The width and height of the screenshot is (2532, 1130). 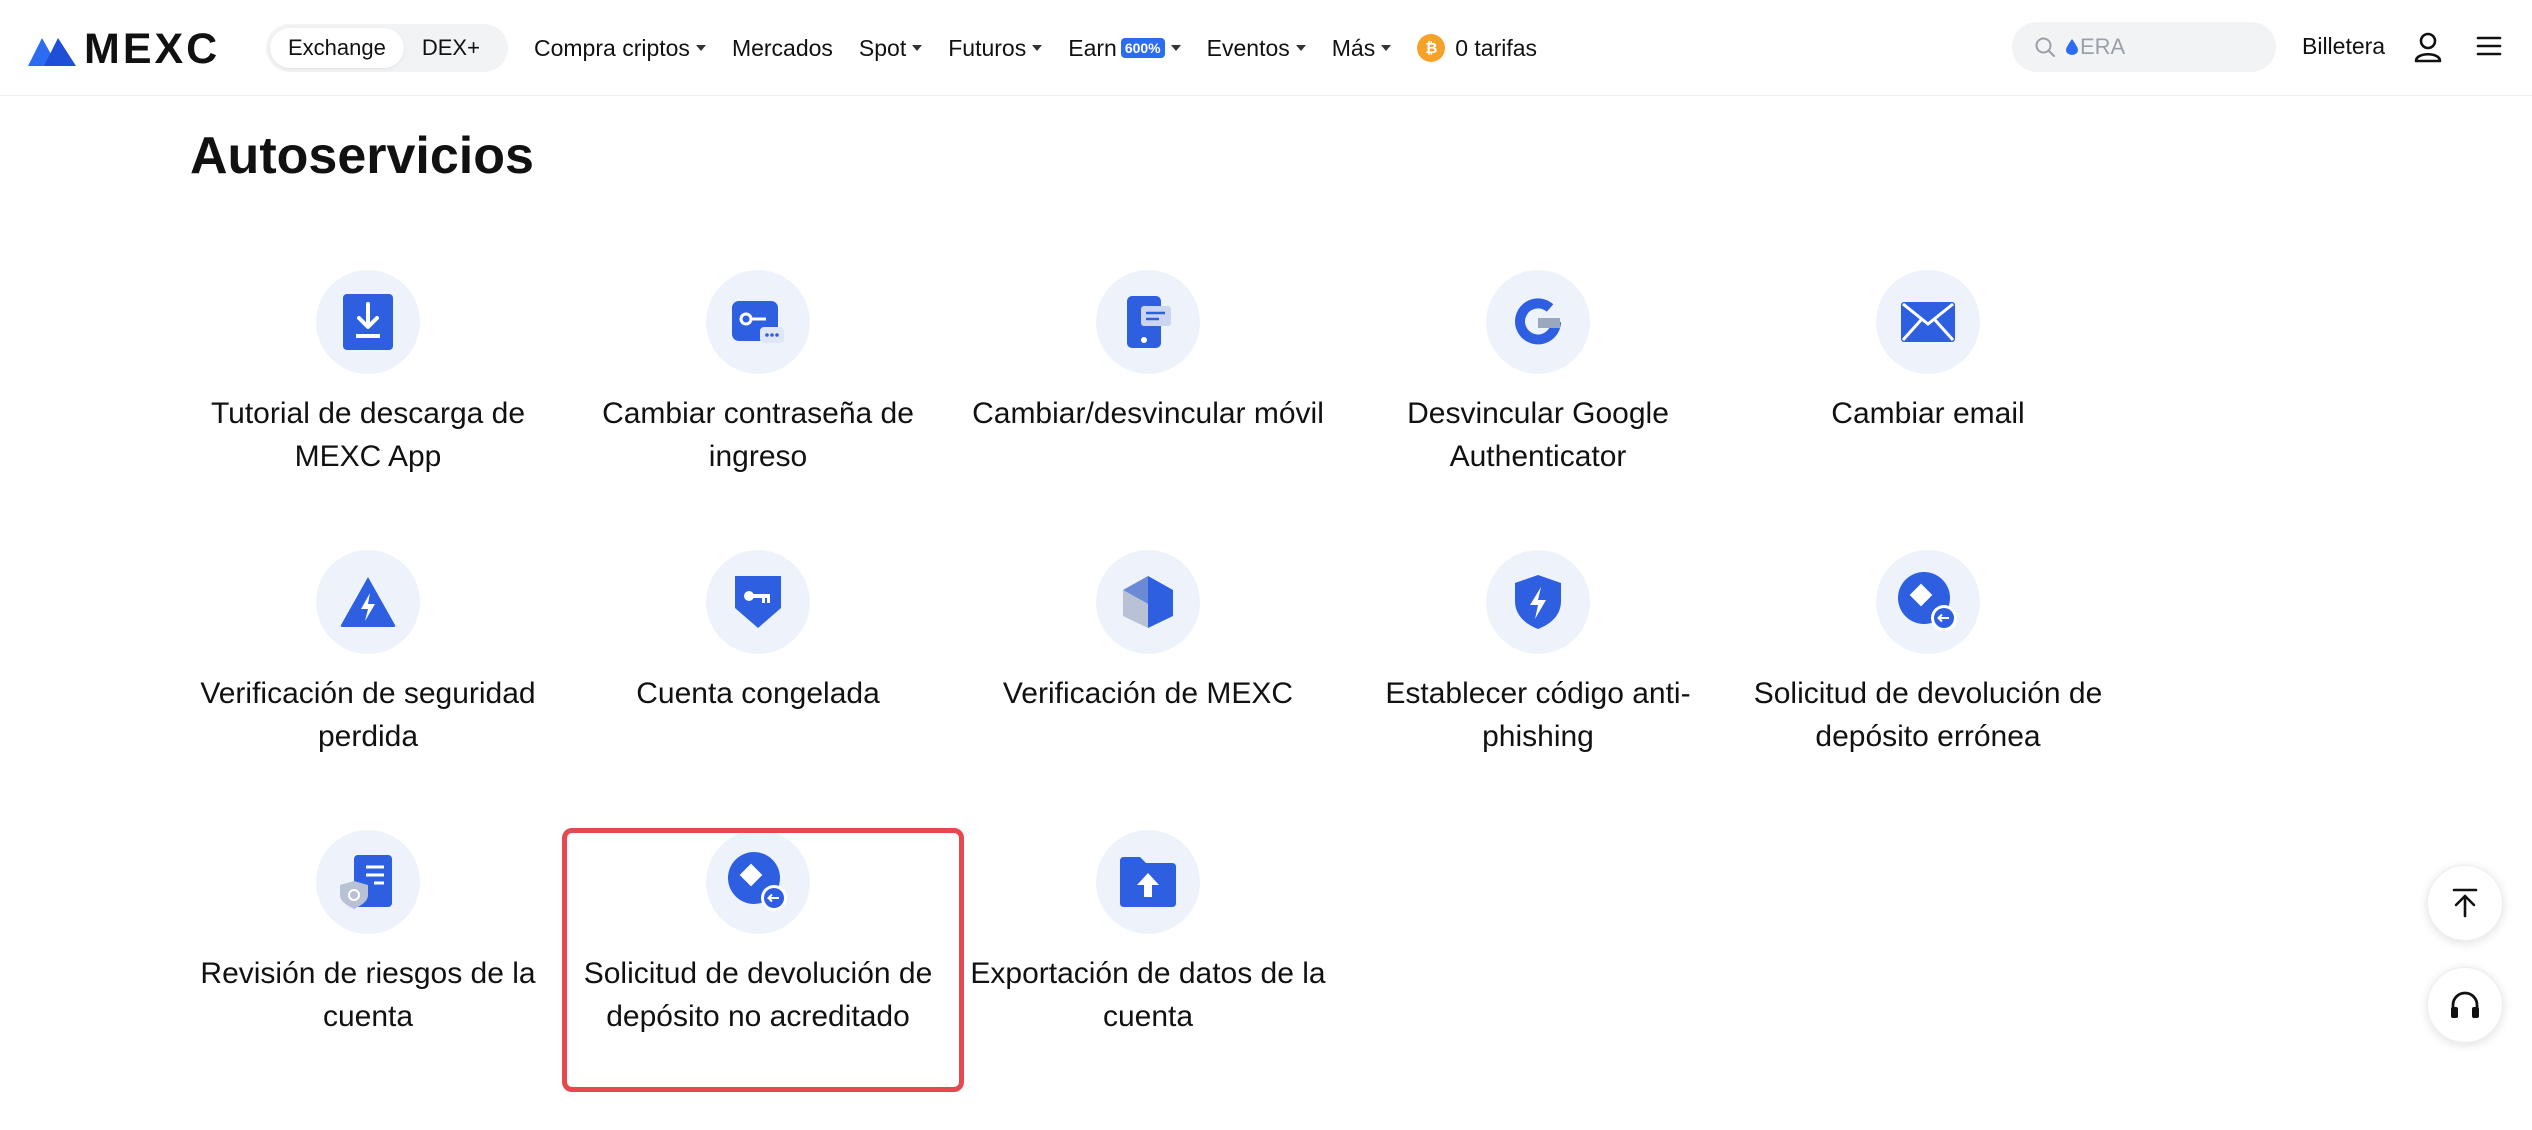 I want to click on service-card-change-mobile: Cambiar/desvincular móvil, so click(x=1148, y=400).